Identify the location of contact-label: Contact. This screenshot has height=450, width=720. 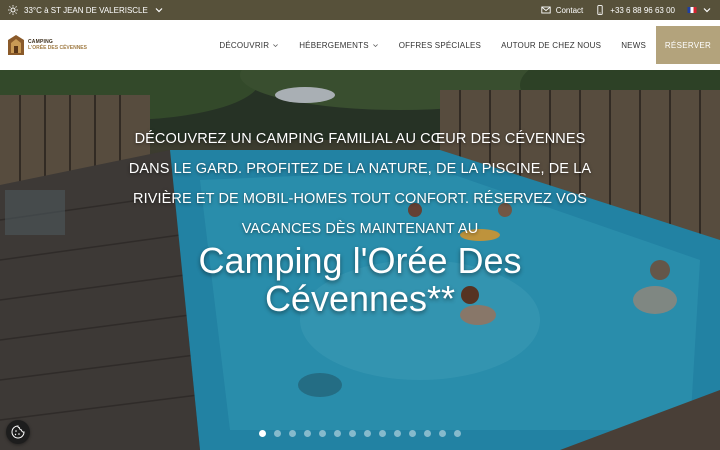
(569, 10).